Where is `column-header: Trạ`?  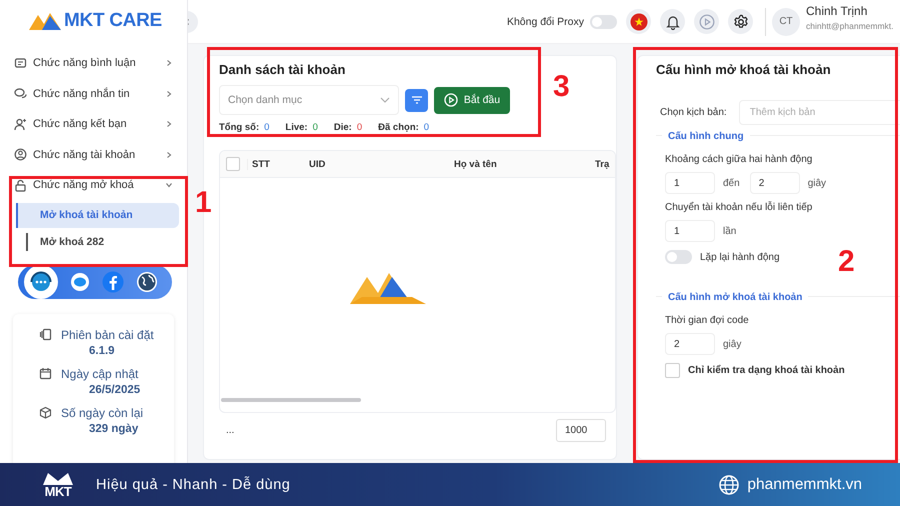
column-header: Trạ is located at coordinates (602, 164).